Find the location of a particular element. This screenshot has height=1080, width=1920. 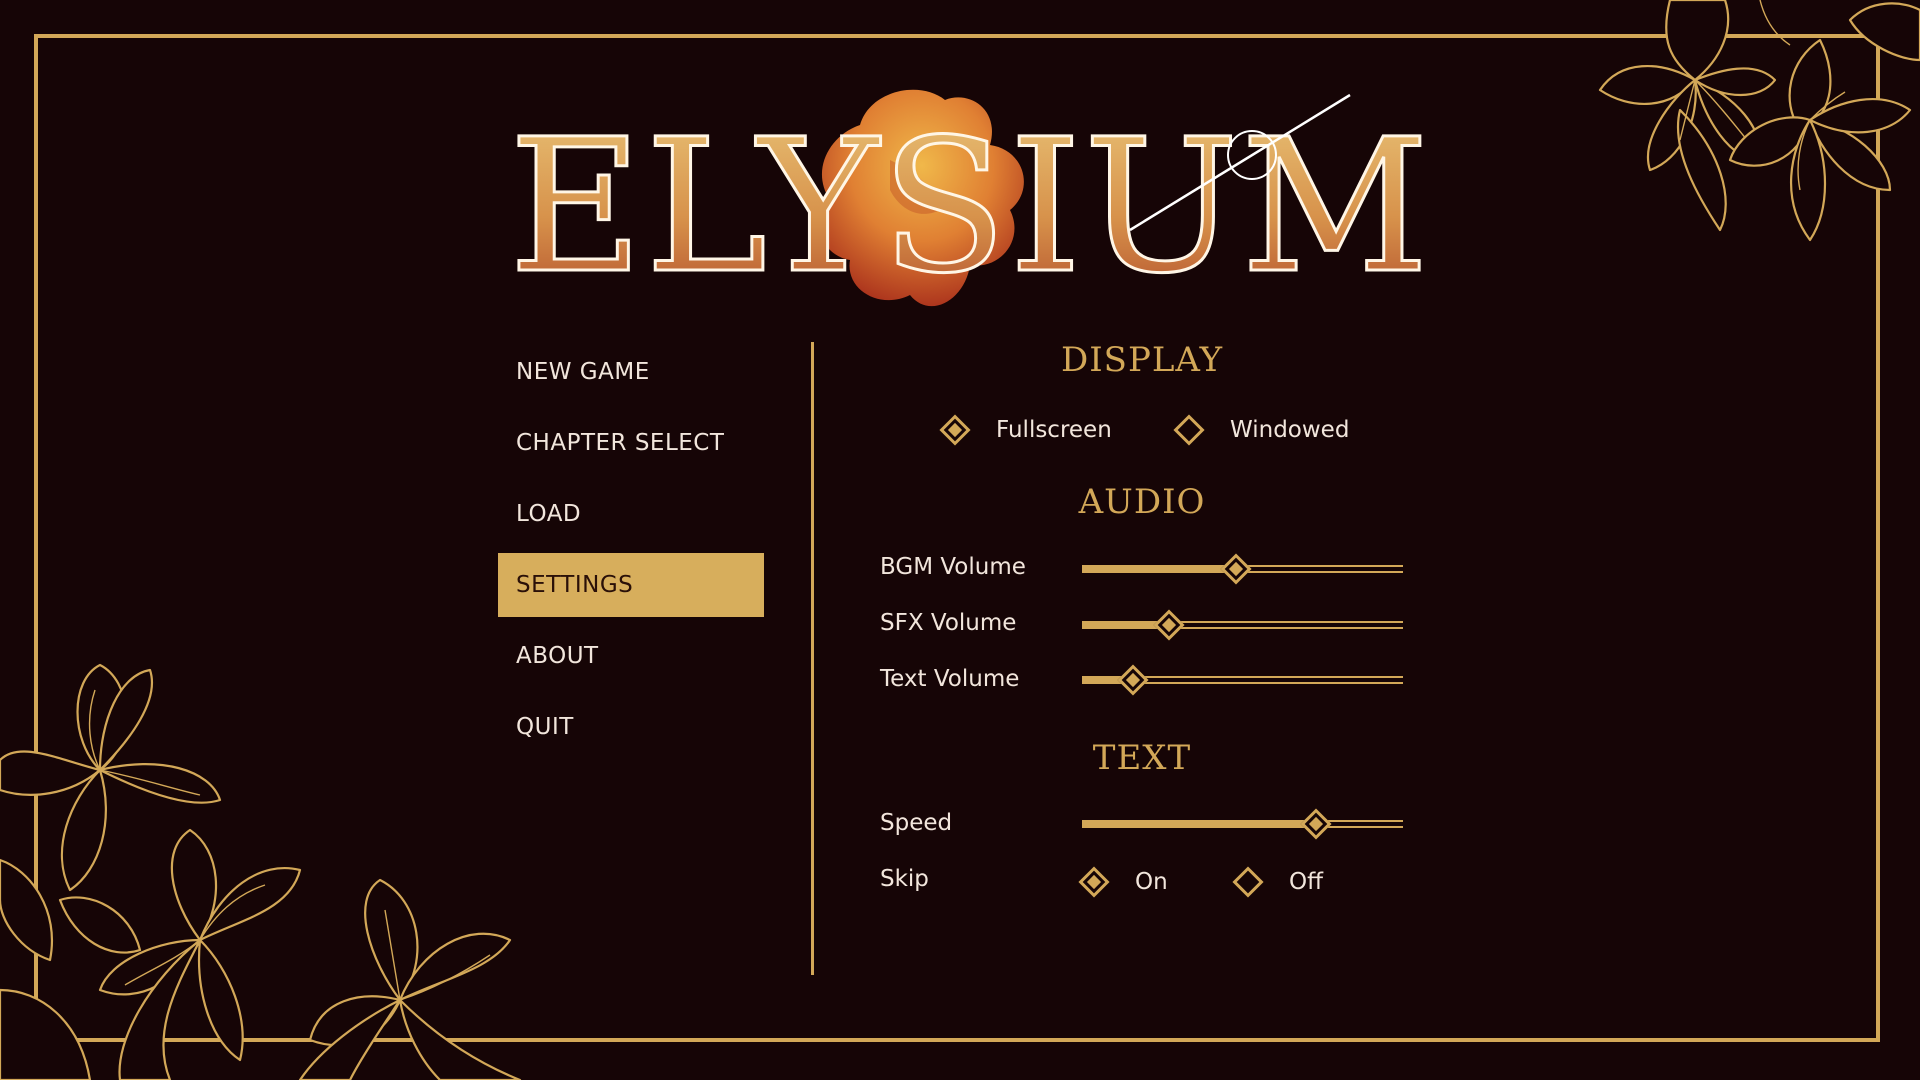

text-speed-slider is located at coordinates (1242, 824).